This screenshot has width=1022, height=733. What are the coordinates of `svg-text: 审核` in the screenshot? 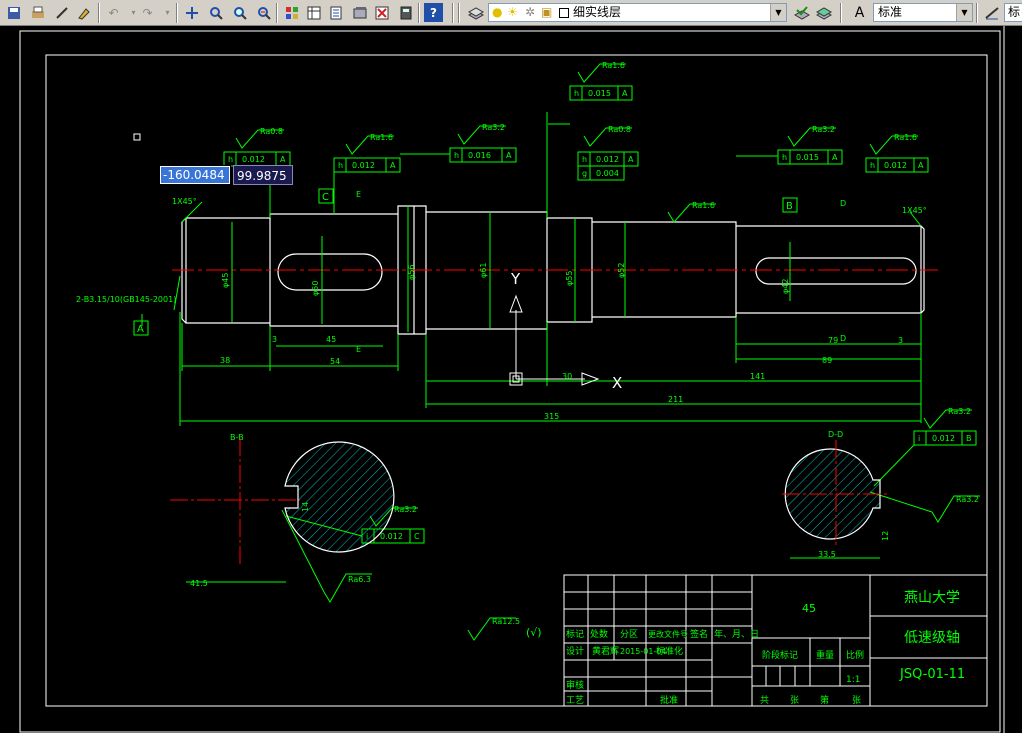 It's located at (575, 685).